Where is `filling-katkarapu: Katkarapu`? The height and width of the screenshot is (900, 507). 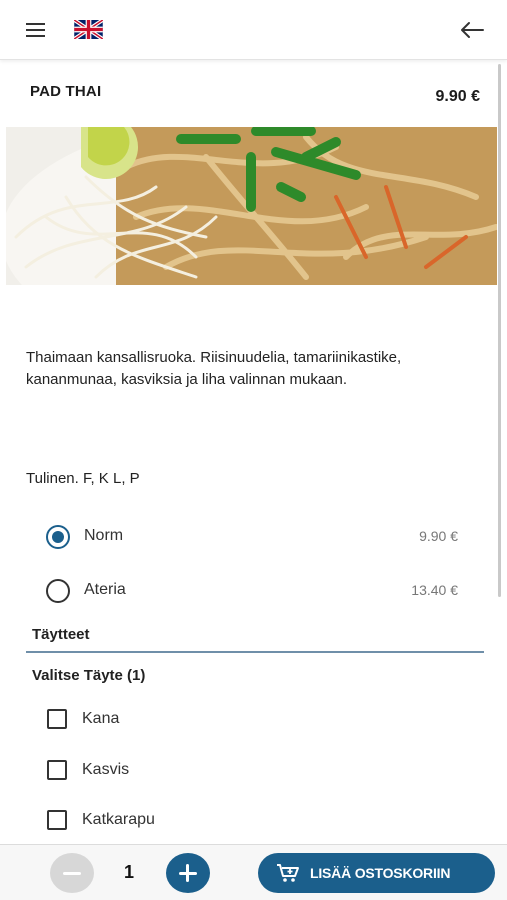
filling-katkarapu: Katkarapu is located at coordinates (147, 819).